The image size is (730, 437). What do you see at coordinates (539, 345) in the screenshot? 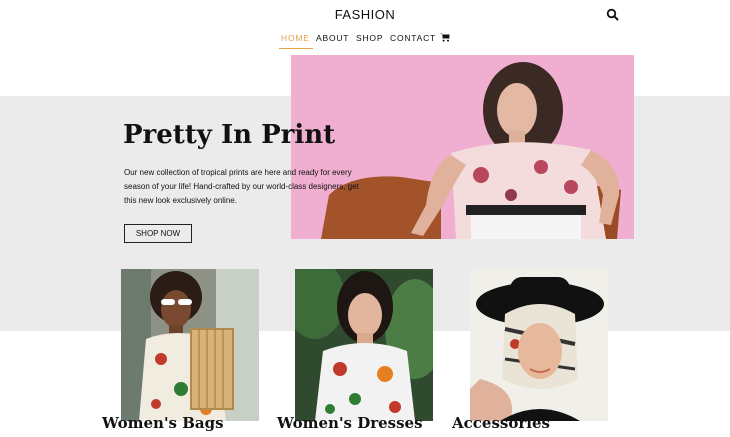
I see `category-card-accessories` at bounding box center [539, 345].